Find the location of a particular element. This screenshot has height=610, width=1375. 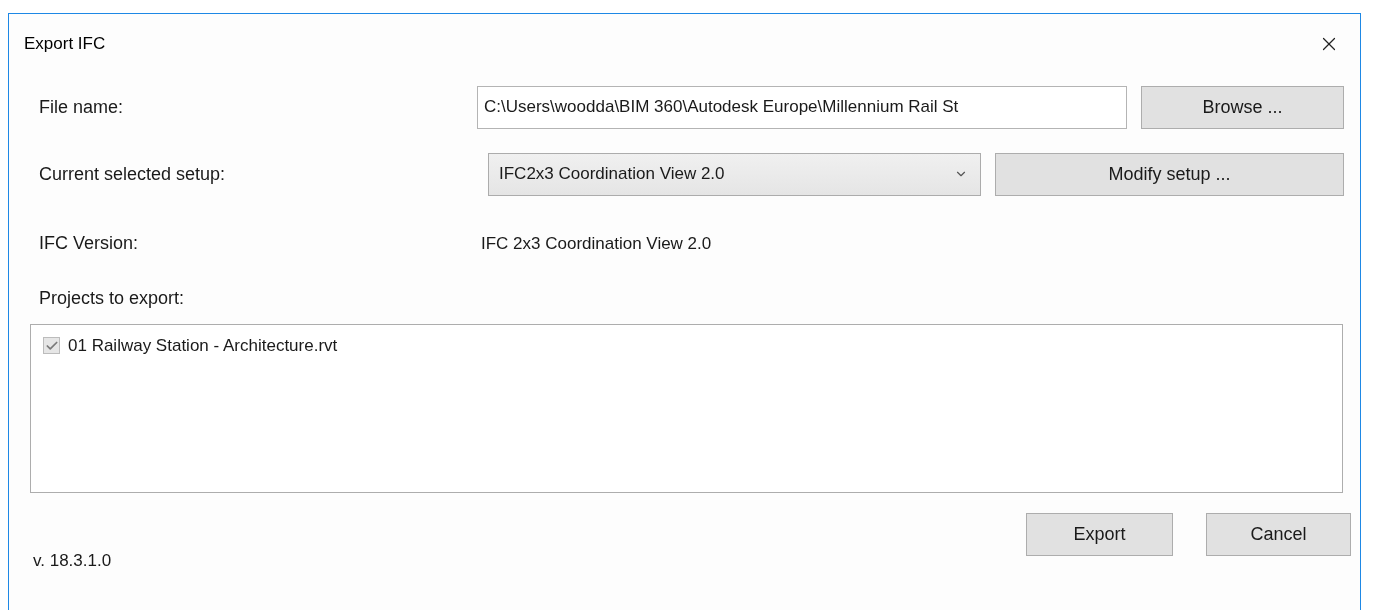

field-label: File name: is located at coordinates (82, 107).